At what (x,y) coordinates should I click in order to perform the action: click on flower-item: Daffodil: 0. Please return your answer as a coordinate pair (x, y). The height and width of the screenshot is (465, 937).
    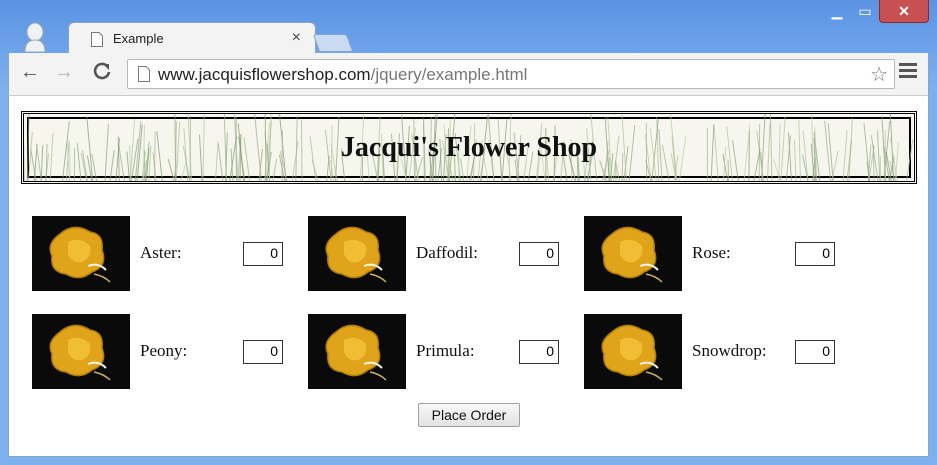
    Looking at the image, I should click on (453, 253).